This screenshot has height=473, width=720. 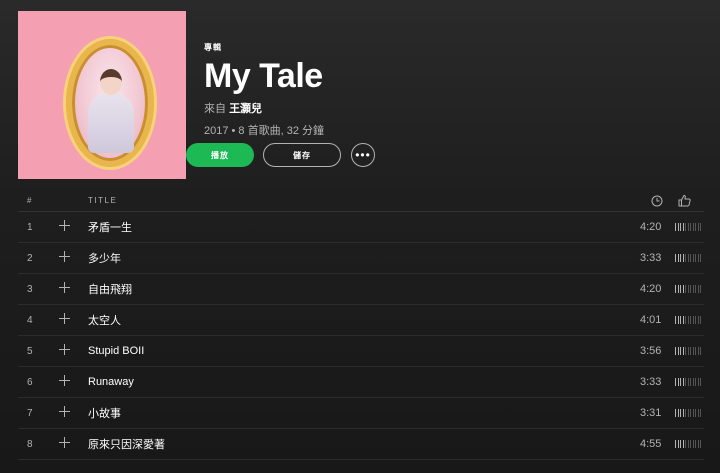 I want to click on track-number: 2, so click(x=30, y=258).